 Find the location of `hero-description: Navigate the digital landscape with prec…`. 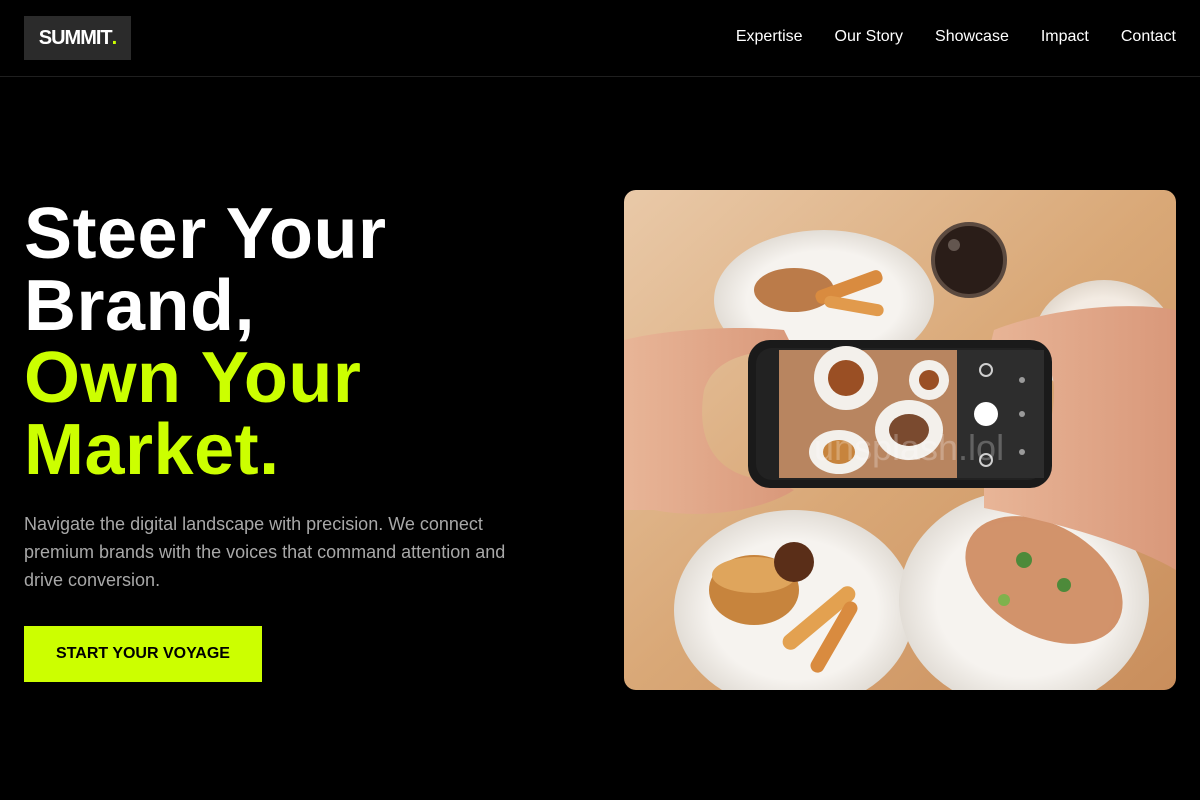

hero-description: Navigate the digital landscape with prec… is located at coordinates (265, 552).